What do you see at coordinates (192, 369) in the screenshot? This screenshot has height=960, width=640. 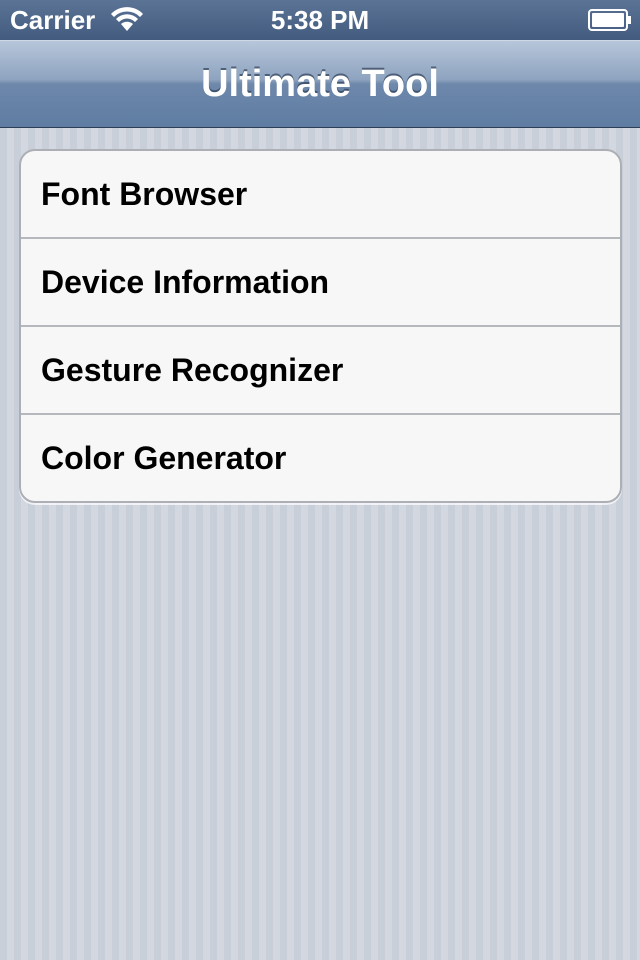 I see `list-item-label: Gesture Recognizer` at bounding box center [192, 369].